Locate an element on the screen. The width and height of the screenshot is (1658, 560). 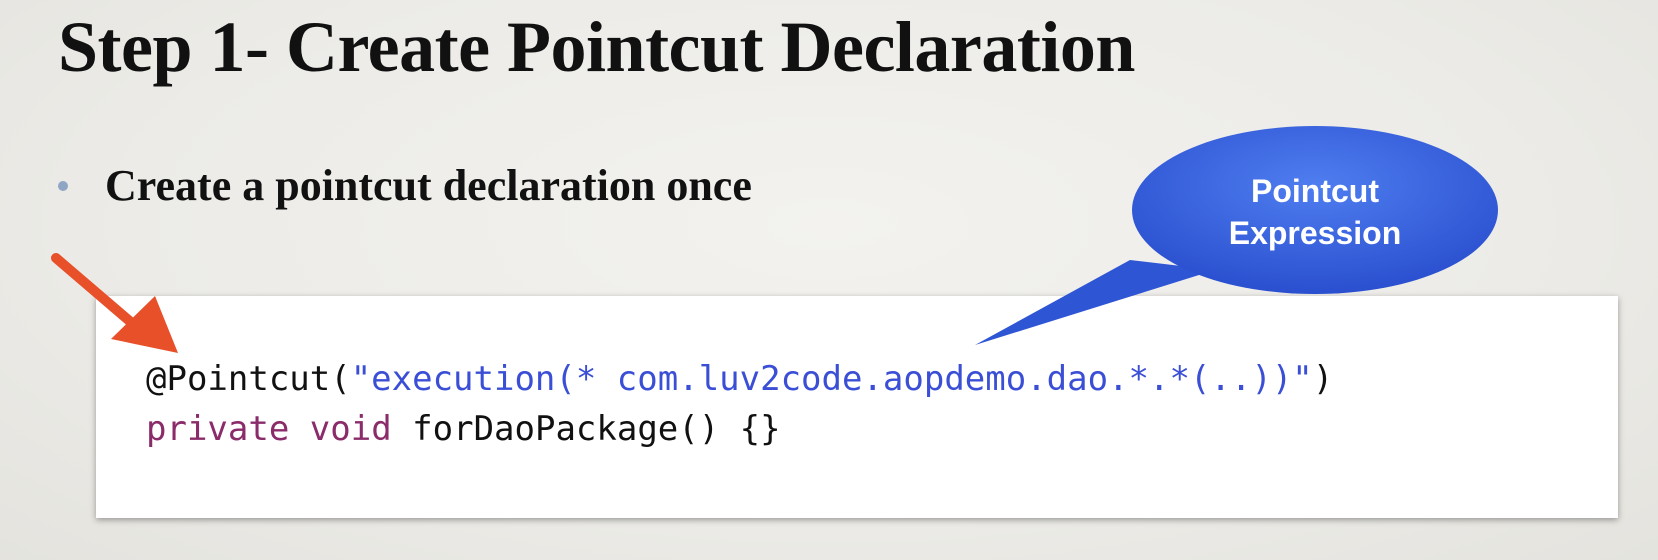
code-annotation: @Pointcut( is located at coordinates (248, 379).